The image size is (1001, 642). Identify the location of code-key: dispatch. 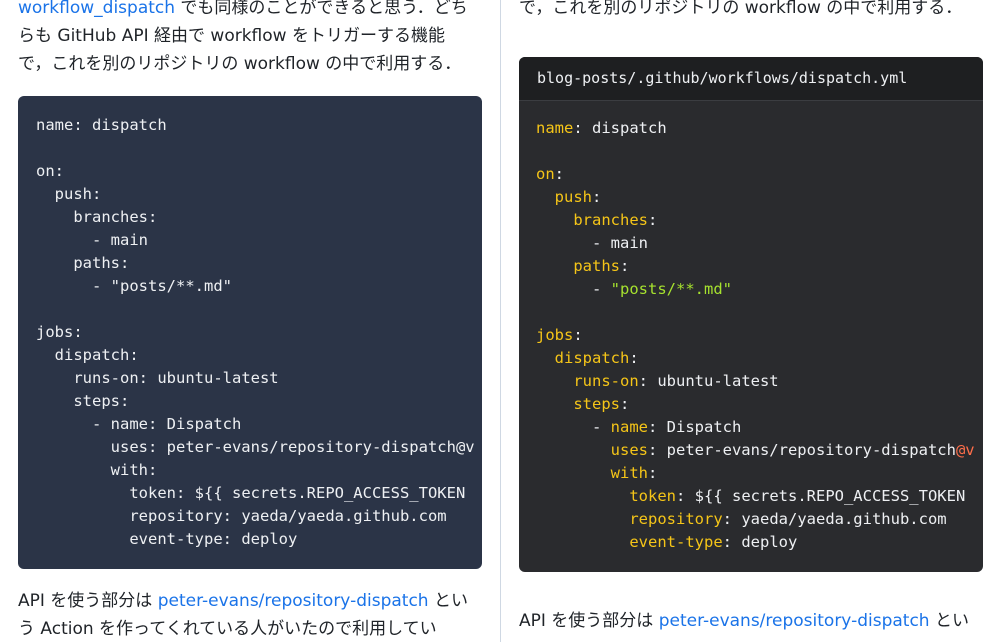
(92, 355).